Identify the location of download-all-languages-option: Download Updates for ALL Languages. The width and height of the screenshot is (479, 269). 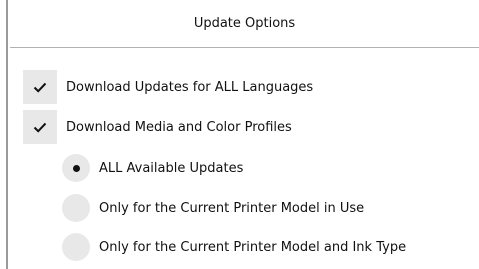
(168, 87).